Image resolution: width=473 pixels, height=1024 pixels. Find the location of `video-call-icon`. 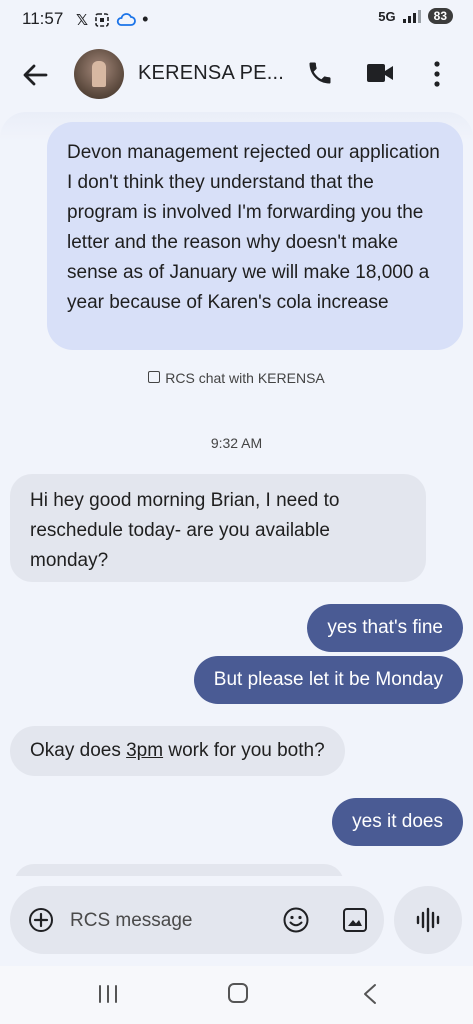

video-call-icon is located at coordinates (380, 73).